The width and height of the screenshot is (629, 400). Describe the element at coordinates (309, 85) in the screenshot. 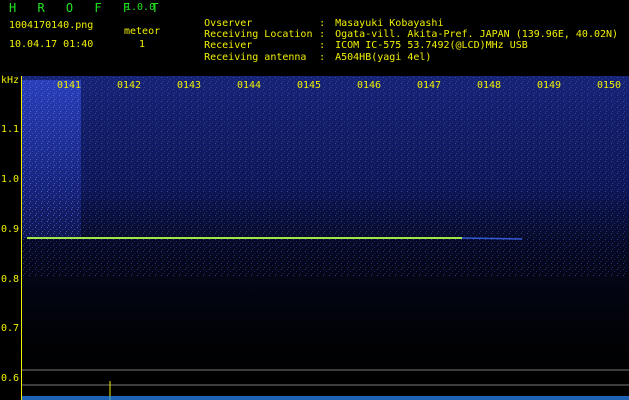

I see `x-tick-label: 0145` at that location.